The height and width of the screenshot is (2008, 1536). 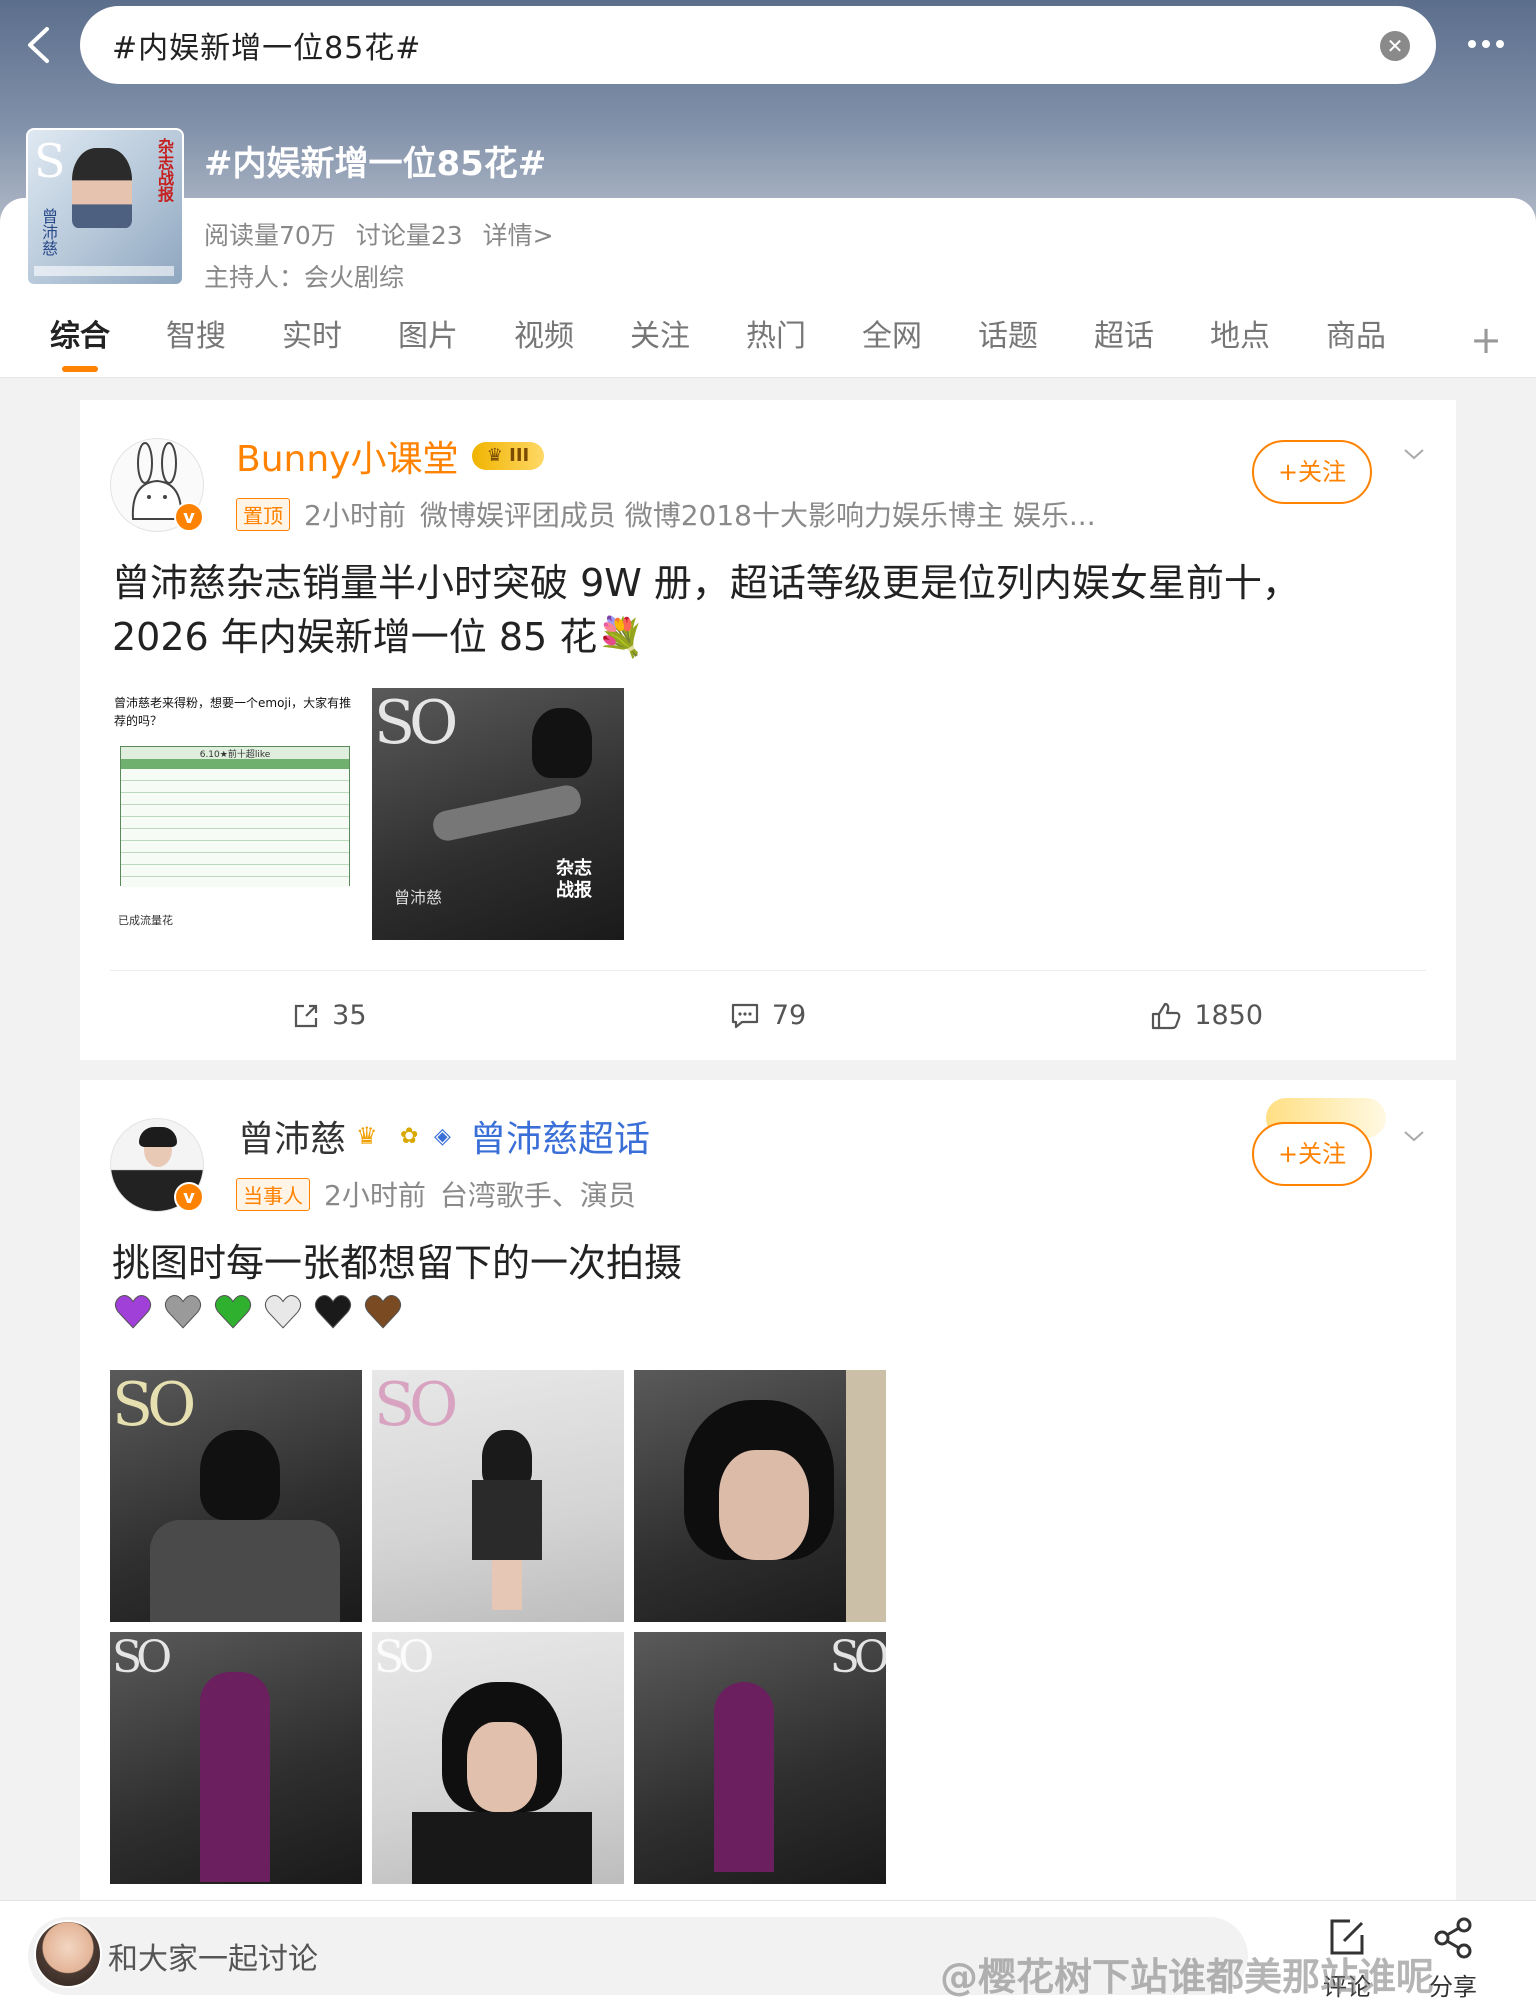 I want to click on topic-host: 主持人：会火剧综, so click(x=304, y=277).